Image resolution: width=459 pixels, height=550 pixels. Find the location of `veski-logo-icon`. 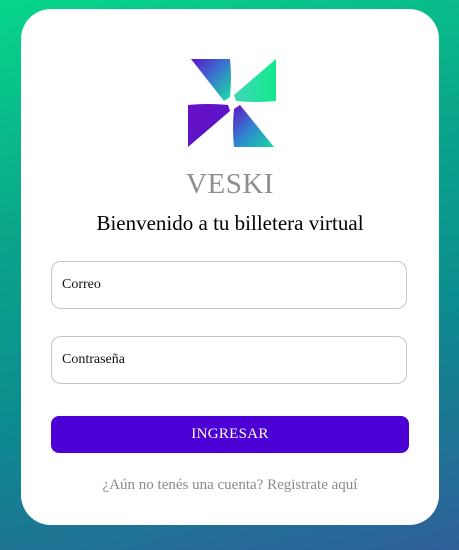

veski-logo-icon is located at coordinates (232, 103).